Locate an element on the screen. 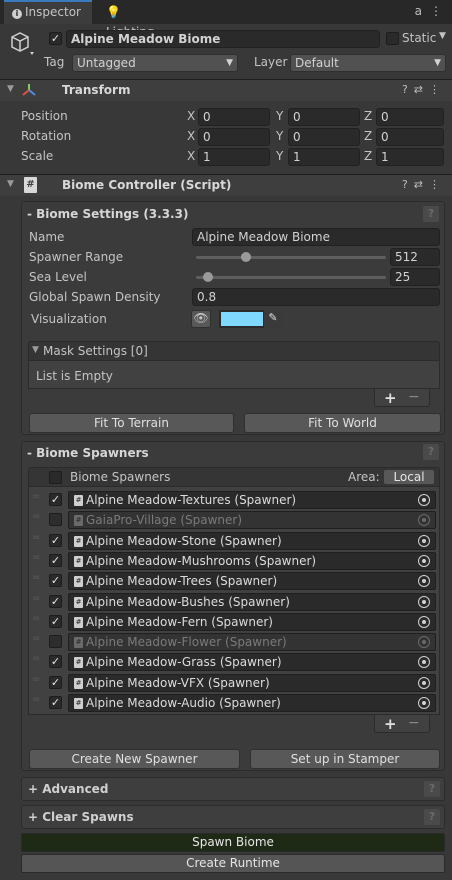  name-field: Alpine Meadow Biome is located at coordinates (316, 237).